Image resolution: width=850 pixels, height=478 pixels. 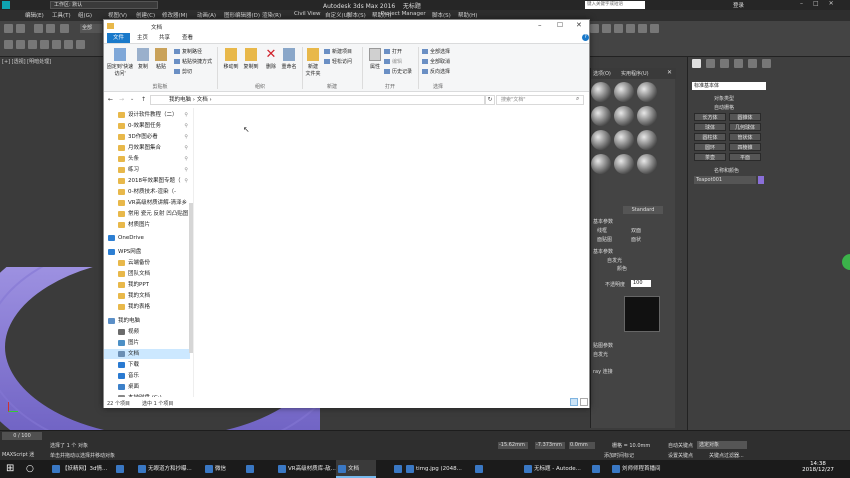 What do you see at coordinates (147, 285) in the screenshot?
I see `nav-item: 我的PPT` at bounding box center [147, 285].